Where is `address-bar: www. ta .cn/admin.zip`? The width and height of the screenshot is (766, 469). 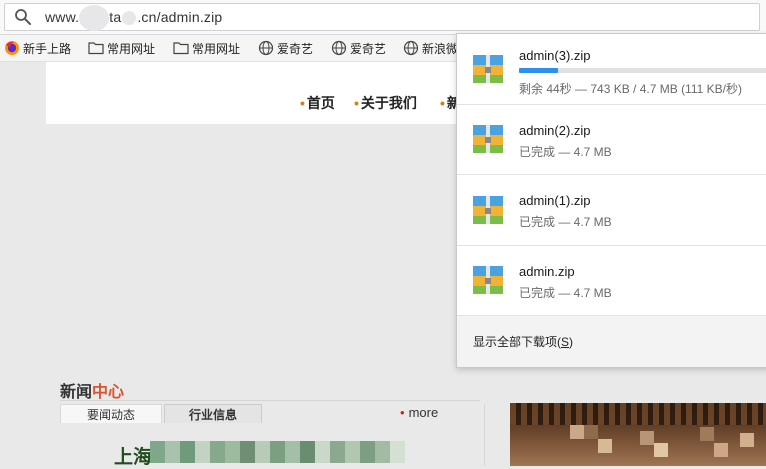
address-bar: www. ta .cn/admin.zip is located at coordinates (383, 17).